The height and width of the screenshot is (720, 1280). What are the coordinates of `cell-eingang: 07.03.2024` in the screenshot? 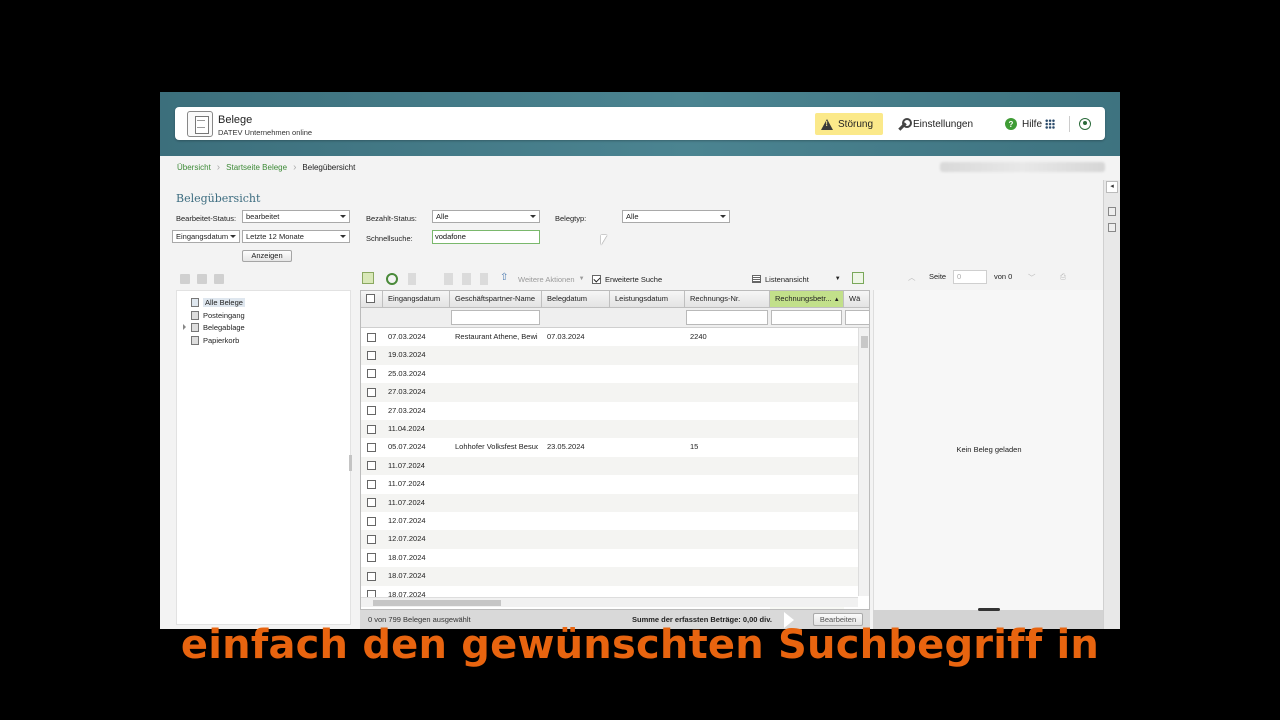 It's located at (407, 336).